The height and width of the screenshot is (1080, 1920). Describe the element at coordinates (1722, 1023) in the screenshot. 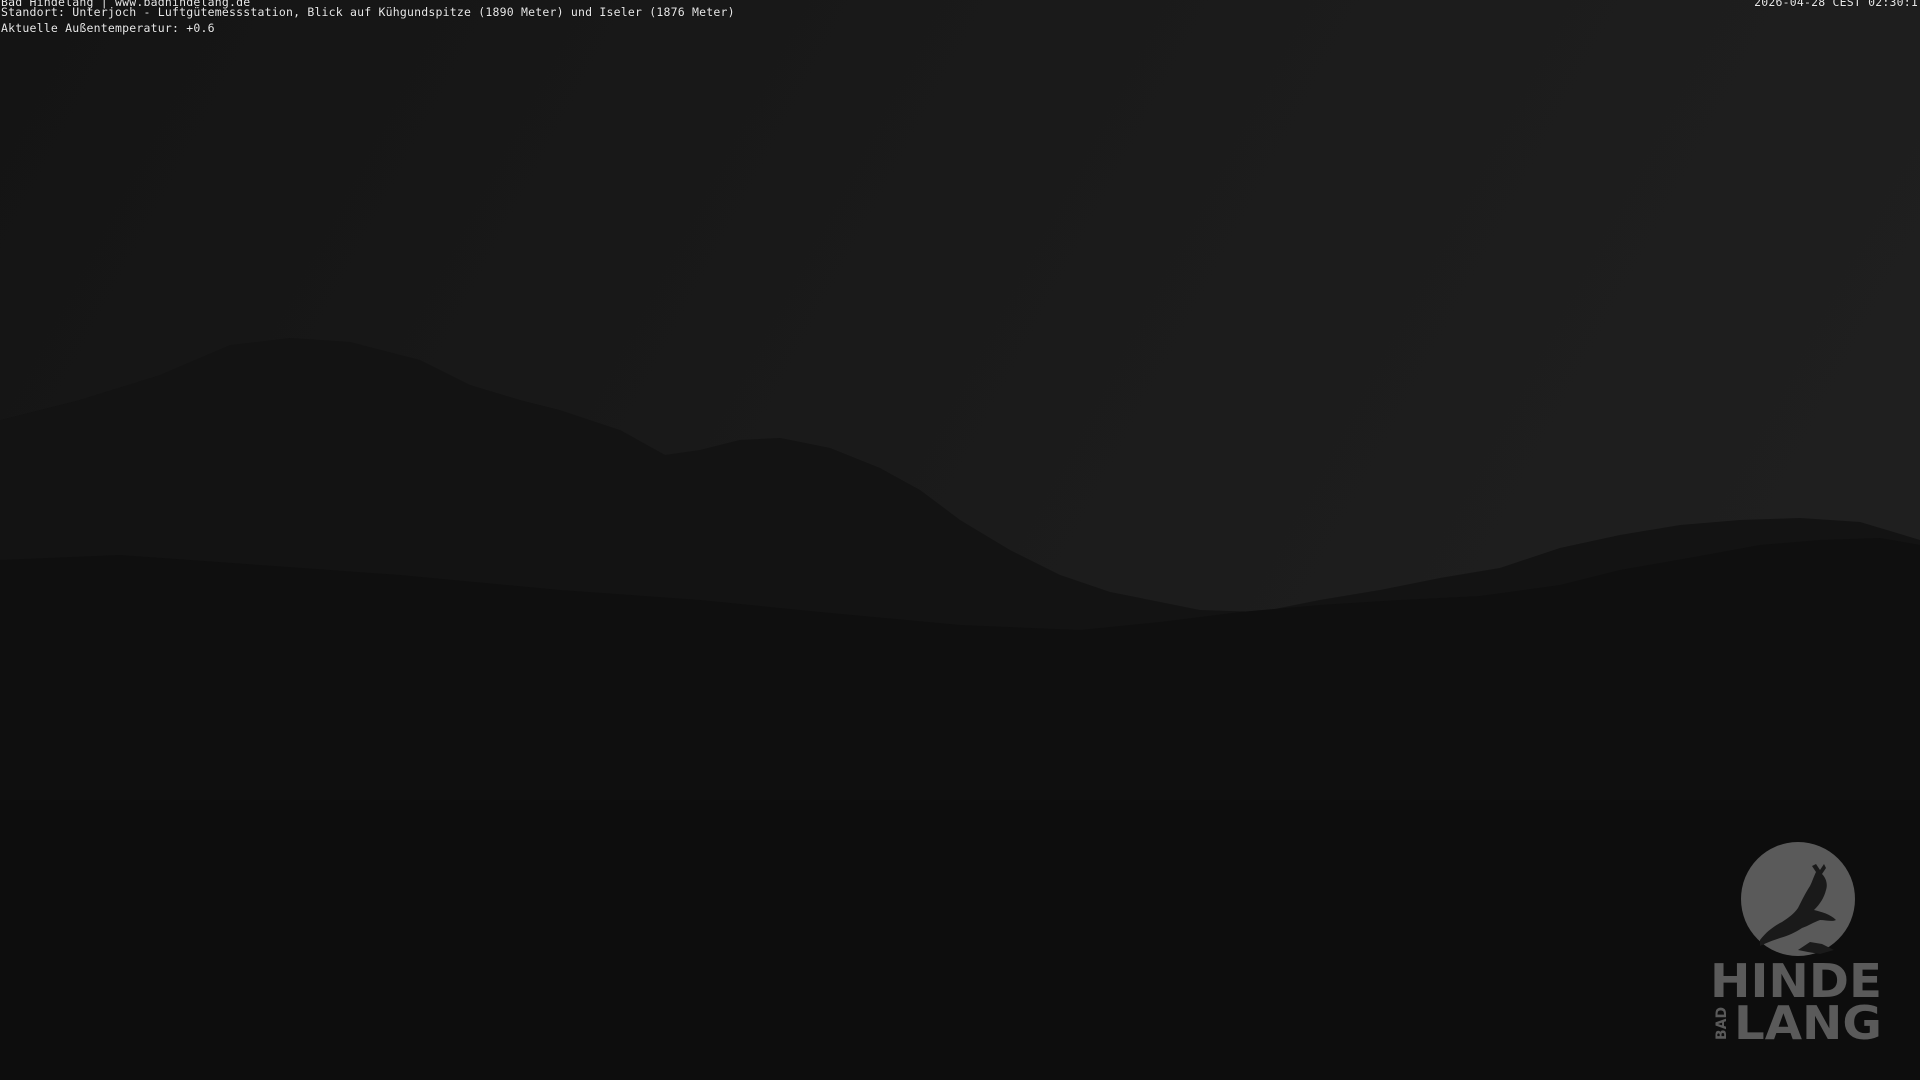

I see `logo-word-bad: BAD` at that location.